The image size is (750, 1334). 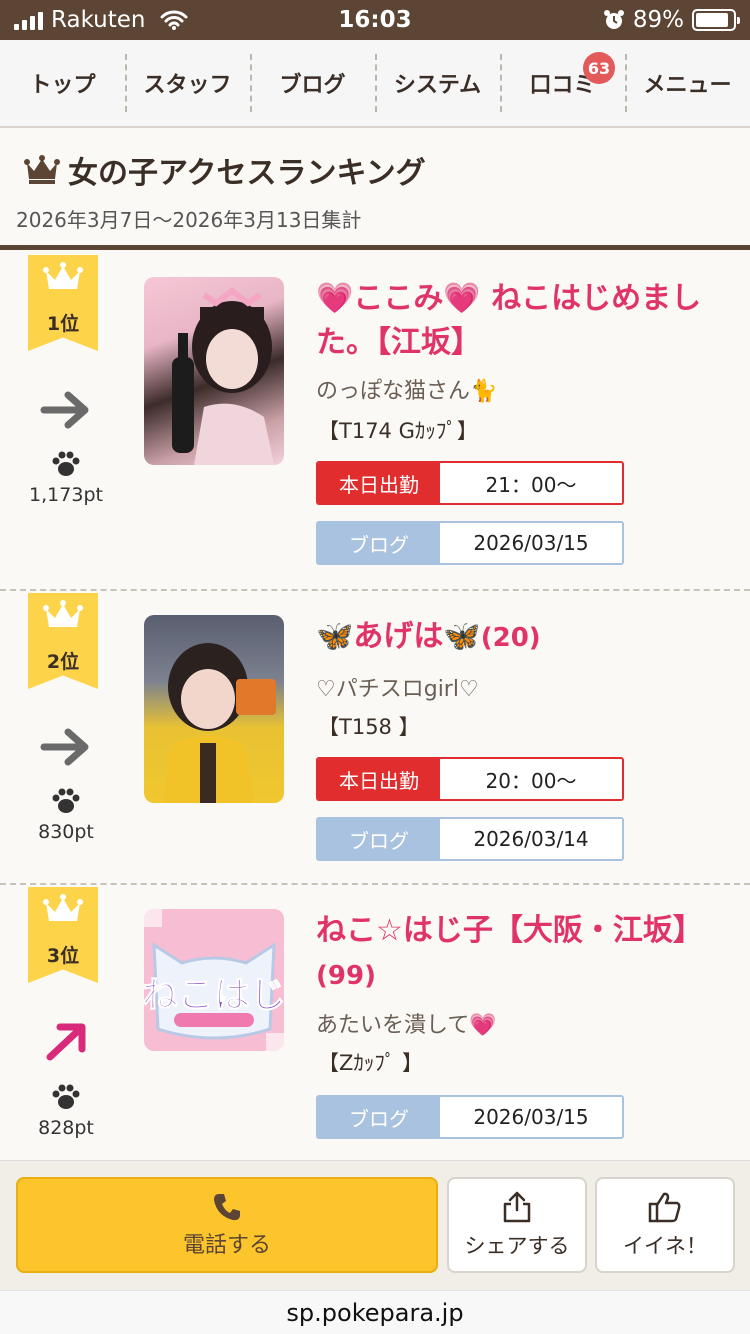 I want to click on like-button: イイネ！, so click(x=665, y=1225).